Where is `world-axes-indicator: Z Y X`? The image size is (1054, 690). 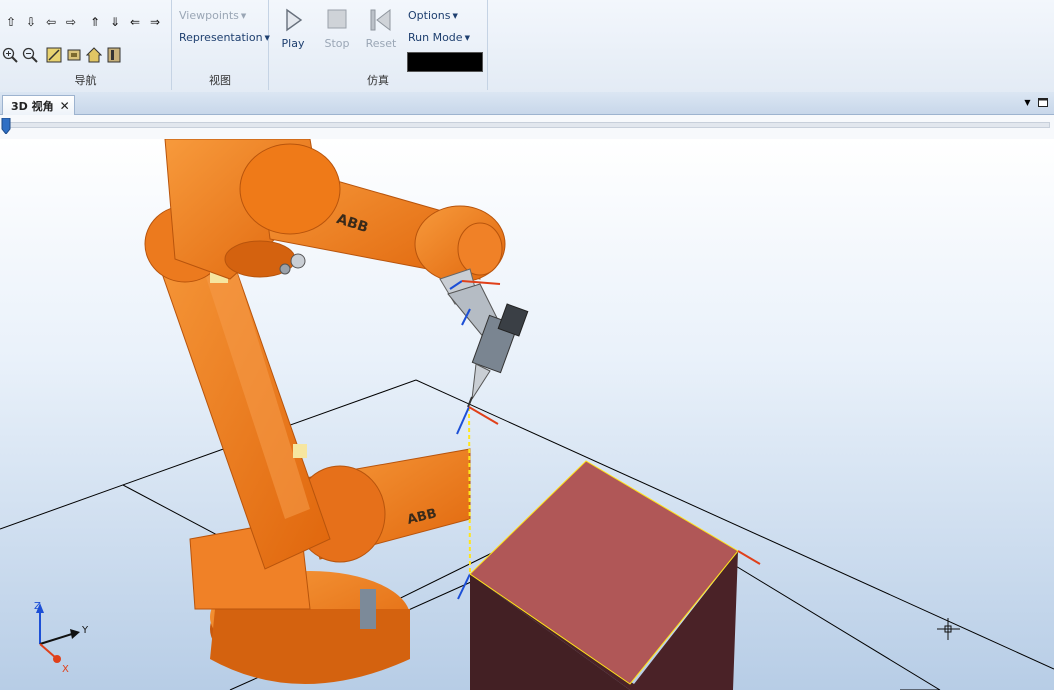
world-axes-indicator: Z Y X is located at coordinates (61, 638).